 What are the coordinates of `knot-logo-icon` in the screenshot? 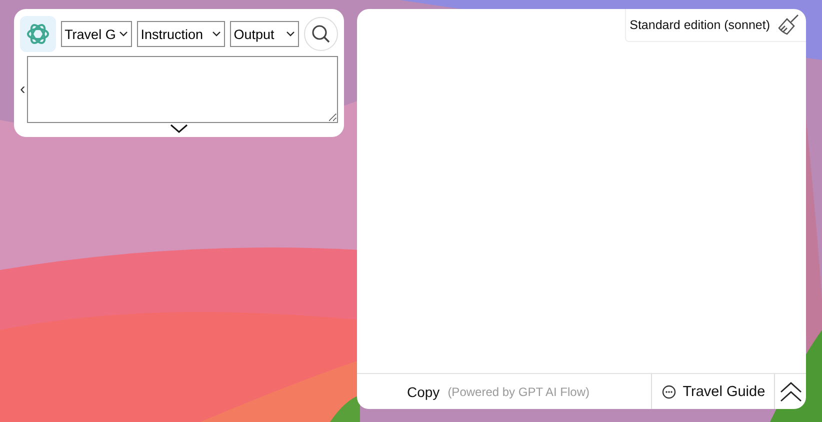 It's located at (38, 34).